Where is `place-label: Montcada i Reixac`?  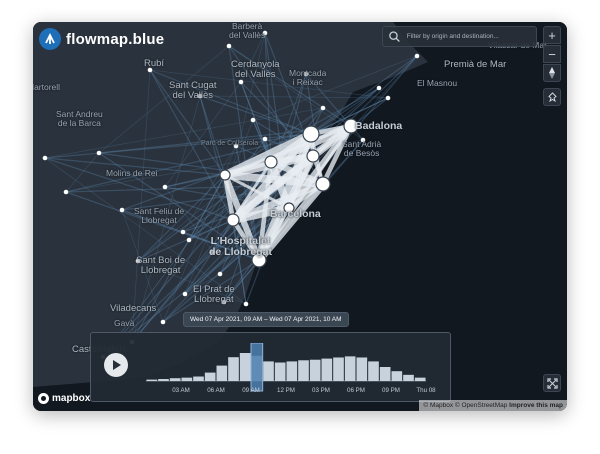
place-label: Montcada i Reixac is located at coordinates (308, 77).